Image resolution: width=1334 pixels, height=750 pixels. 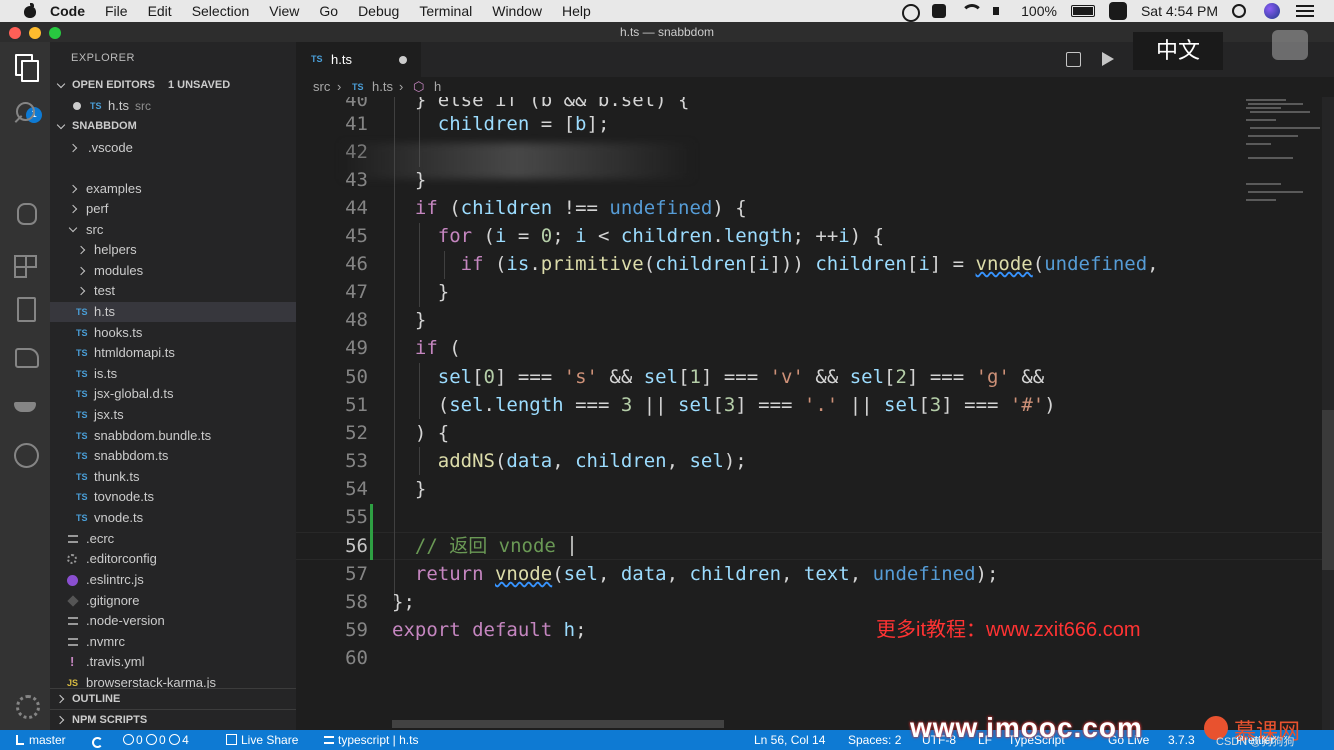 What do you see at coordinates (576, 11) in the screenshot?
I see `menu-help: Help` at bounding box center [576, 11].